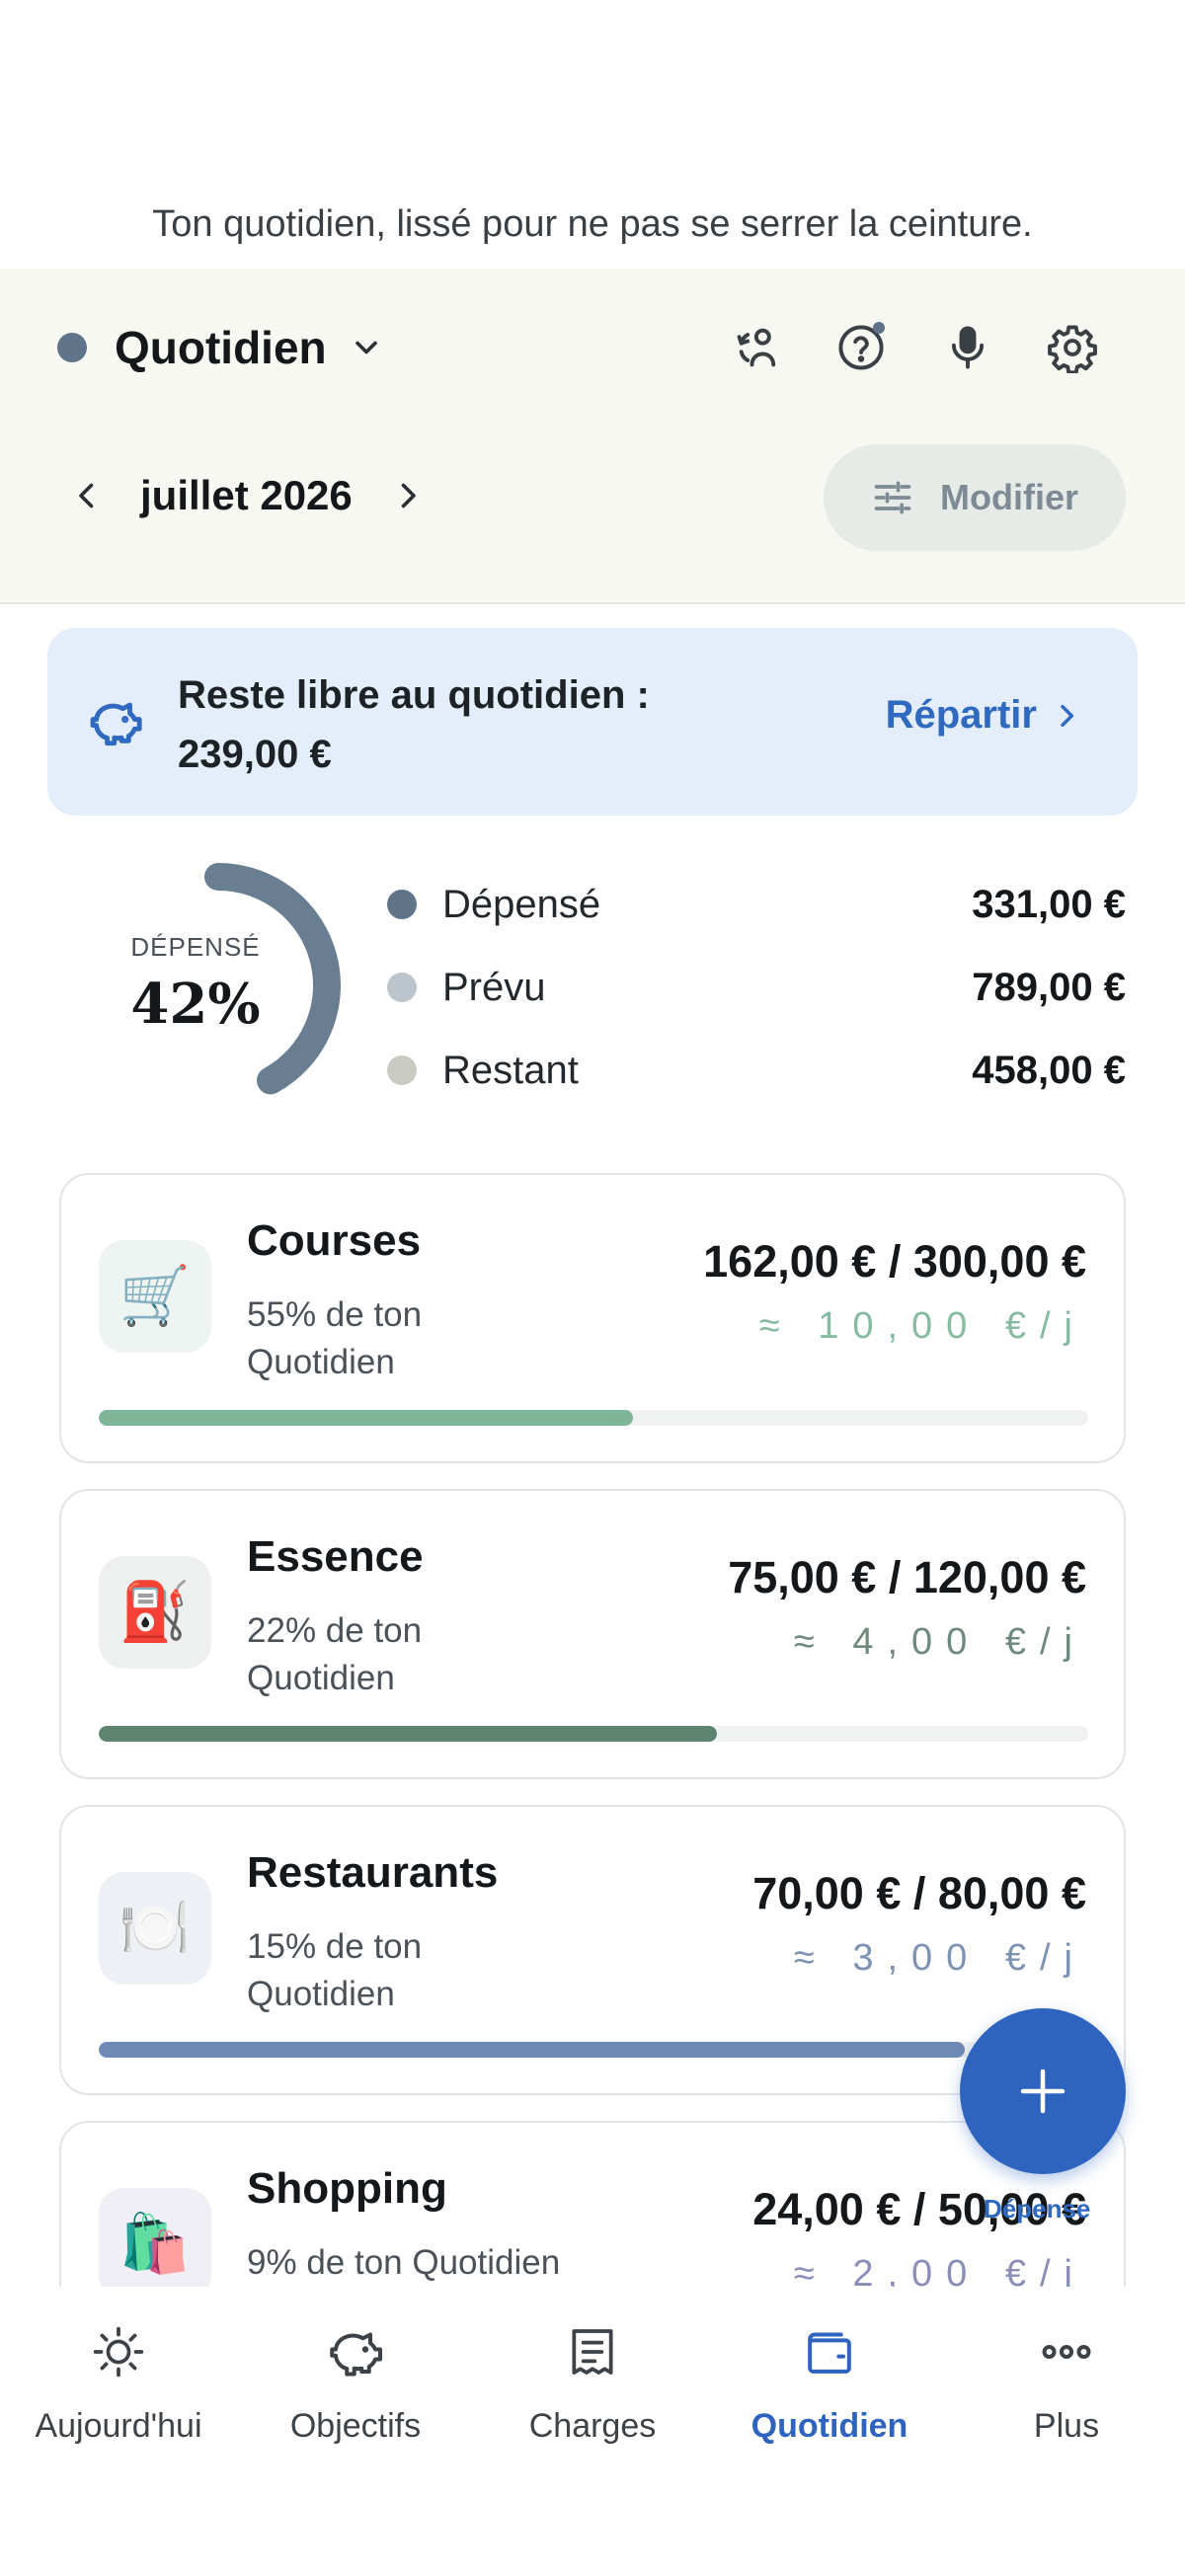 Image resolution: width=1185 pixels, height=2576 pixels. I want to click on header-panel: Quotidien juillet 2026 Modifier, so click(592, 436).